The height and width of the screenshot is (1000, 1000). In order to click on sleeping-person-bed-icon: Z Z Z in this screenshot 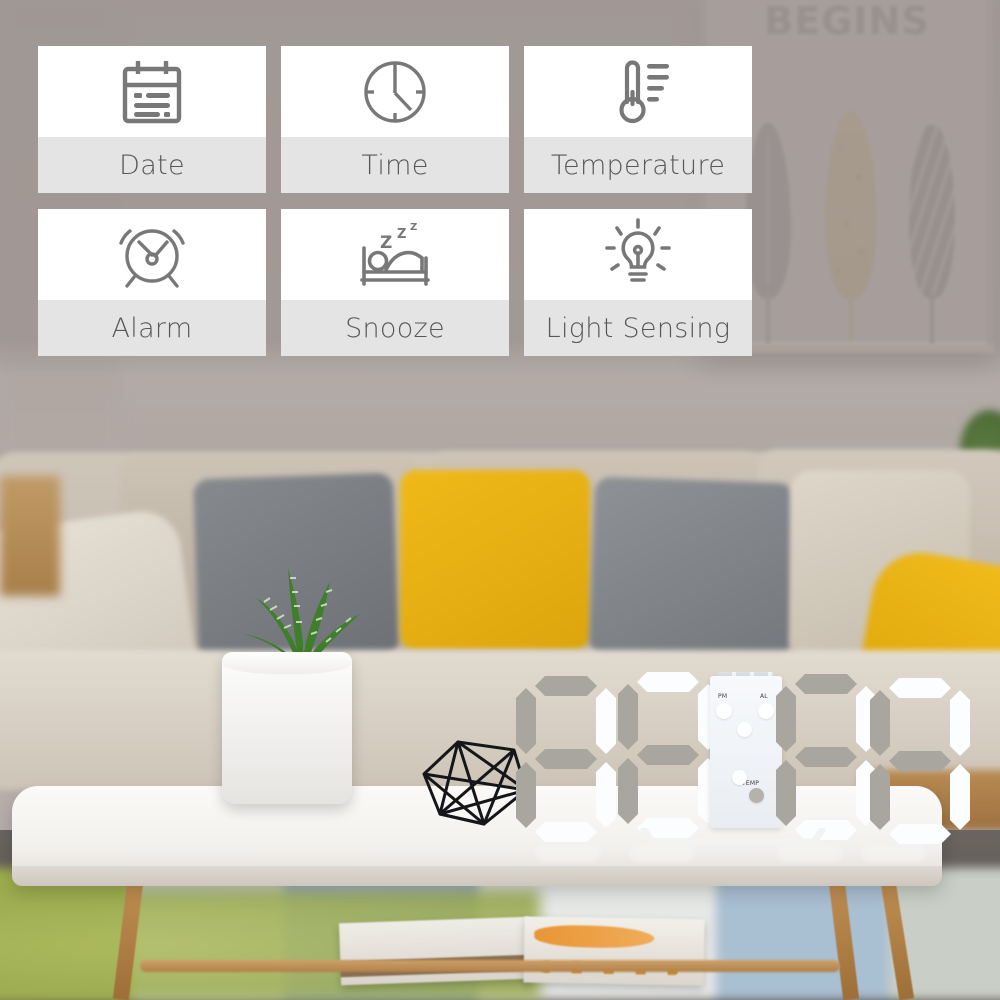, I will do `click(395, 254)`.